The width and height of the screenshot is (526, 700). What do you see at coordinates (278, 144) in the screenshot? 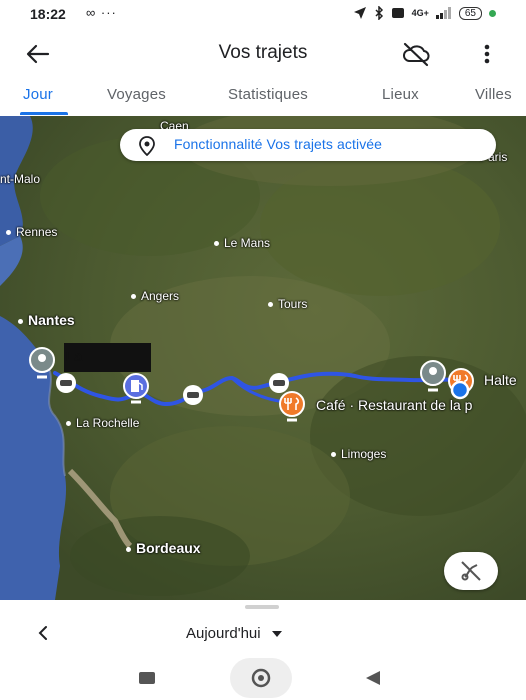
I see `banner-text: Fonctionnalité Vos trajets activée` at bounding box center [278, 144].